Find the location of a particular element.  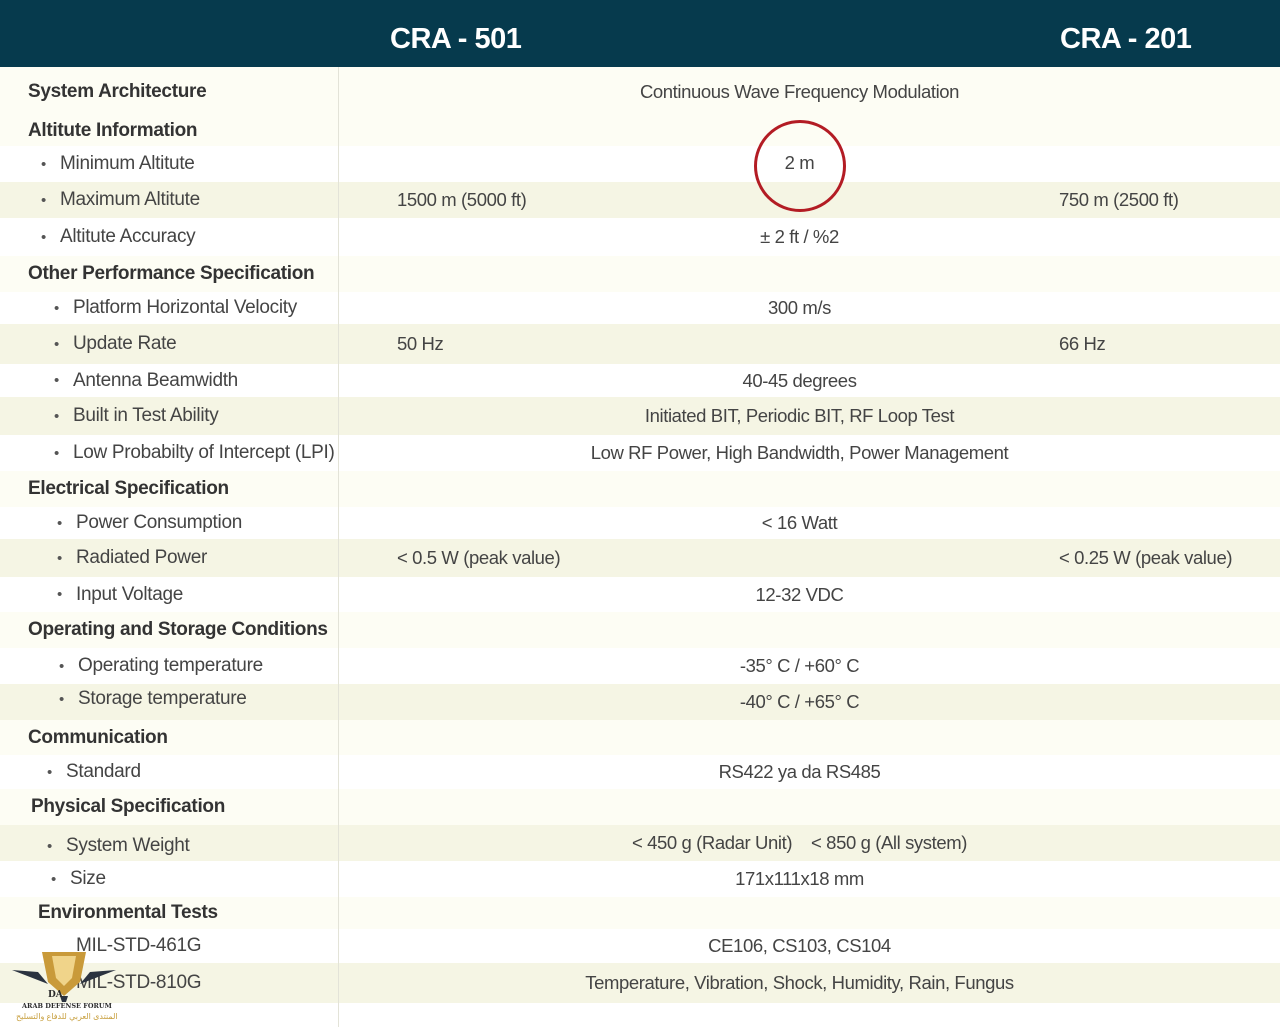

storage-temperature-value: -40° C / +65° C is located at coordinates (799, 701).